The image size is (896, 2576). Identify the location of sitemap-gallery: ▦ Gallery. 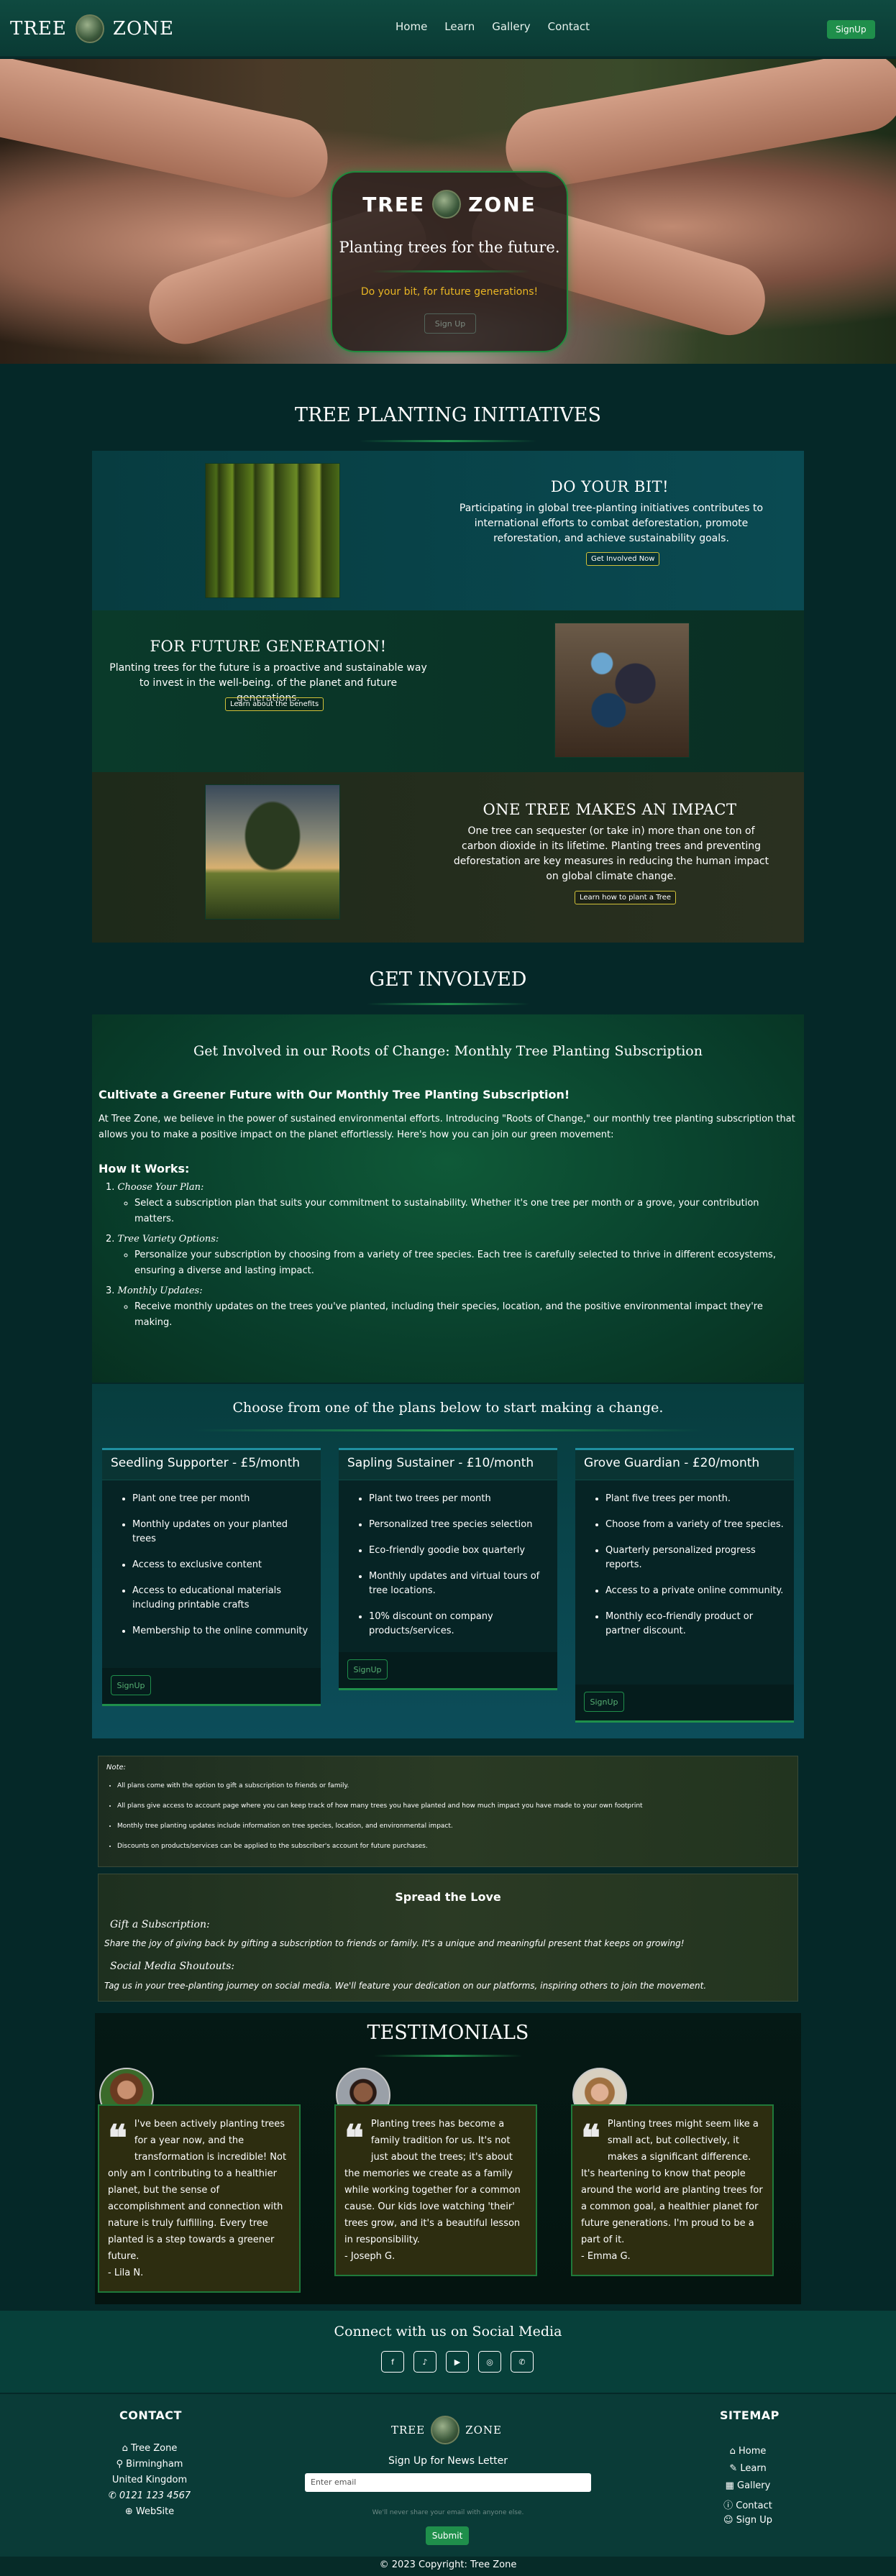
(748, 2485).